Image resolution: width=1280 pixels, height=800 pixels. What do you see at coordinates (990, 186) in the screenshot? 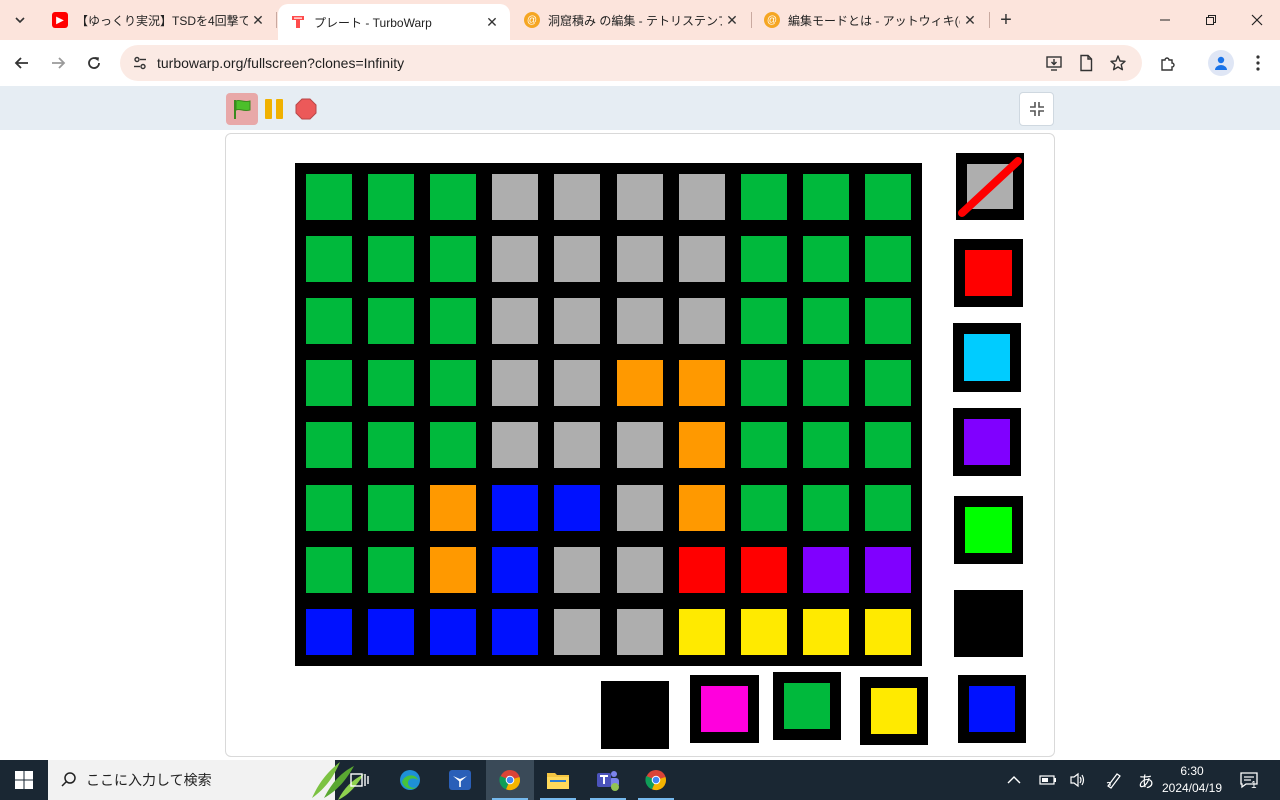
I see `eraser-swatch` at bounding box center [990, 186].